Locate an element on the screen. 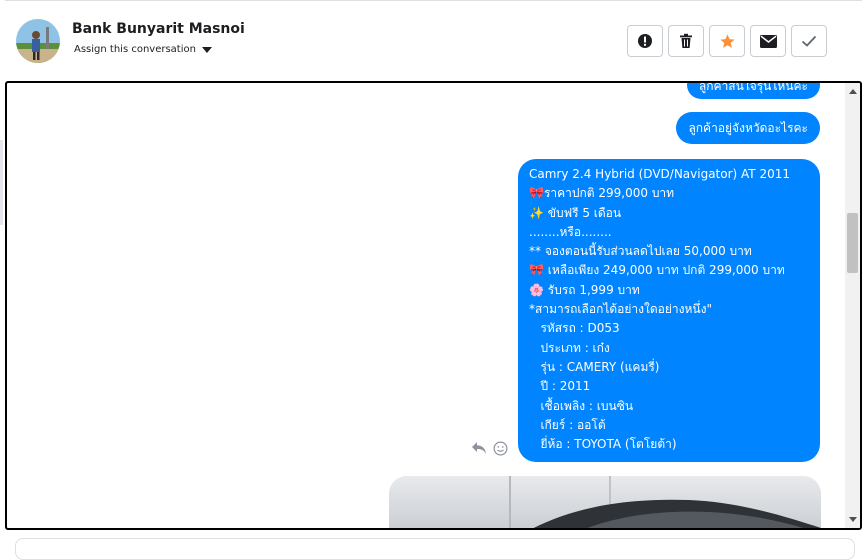 The width and height of the screenshot is (867, 560). message-line: เชื้อเพลิง : เบนซิน is located at coordinates (581, 405).